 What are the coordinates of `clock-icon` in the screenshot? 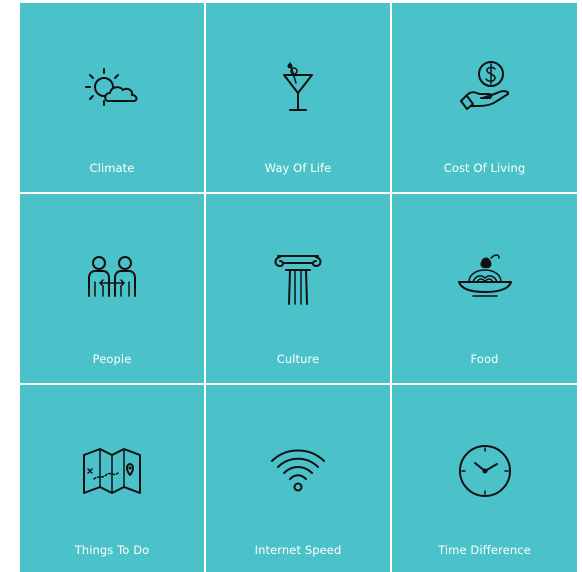 It's located at (485, 471).